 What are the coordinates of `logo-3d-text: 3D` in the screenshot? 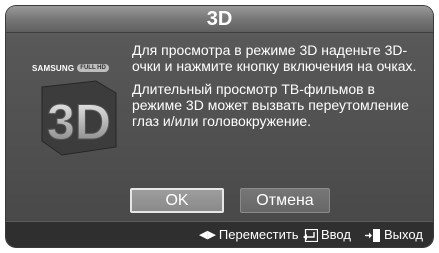 It's located at (79, 122).